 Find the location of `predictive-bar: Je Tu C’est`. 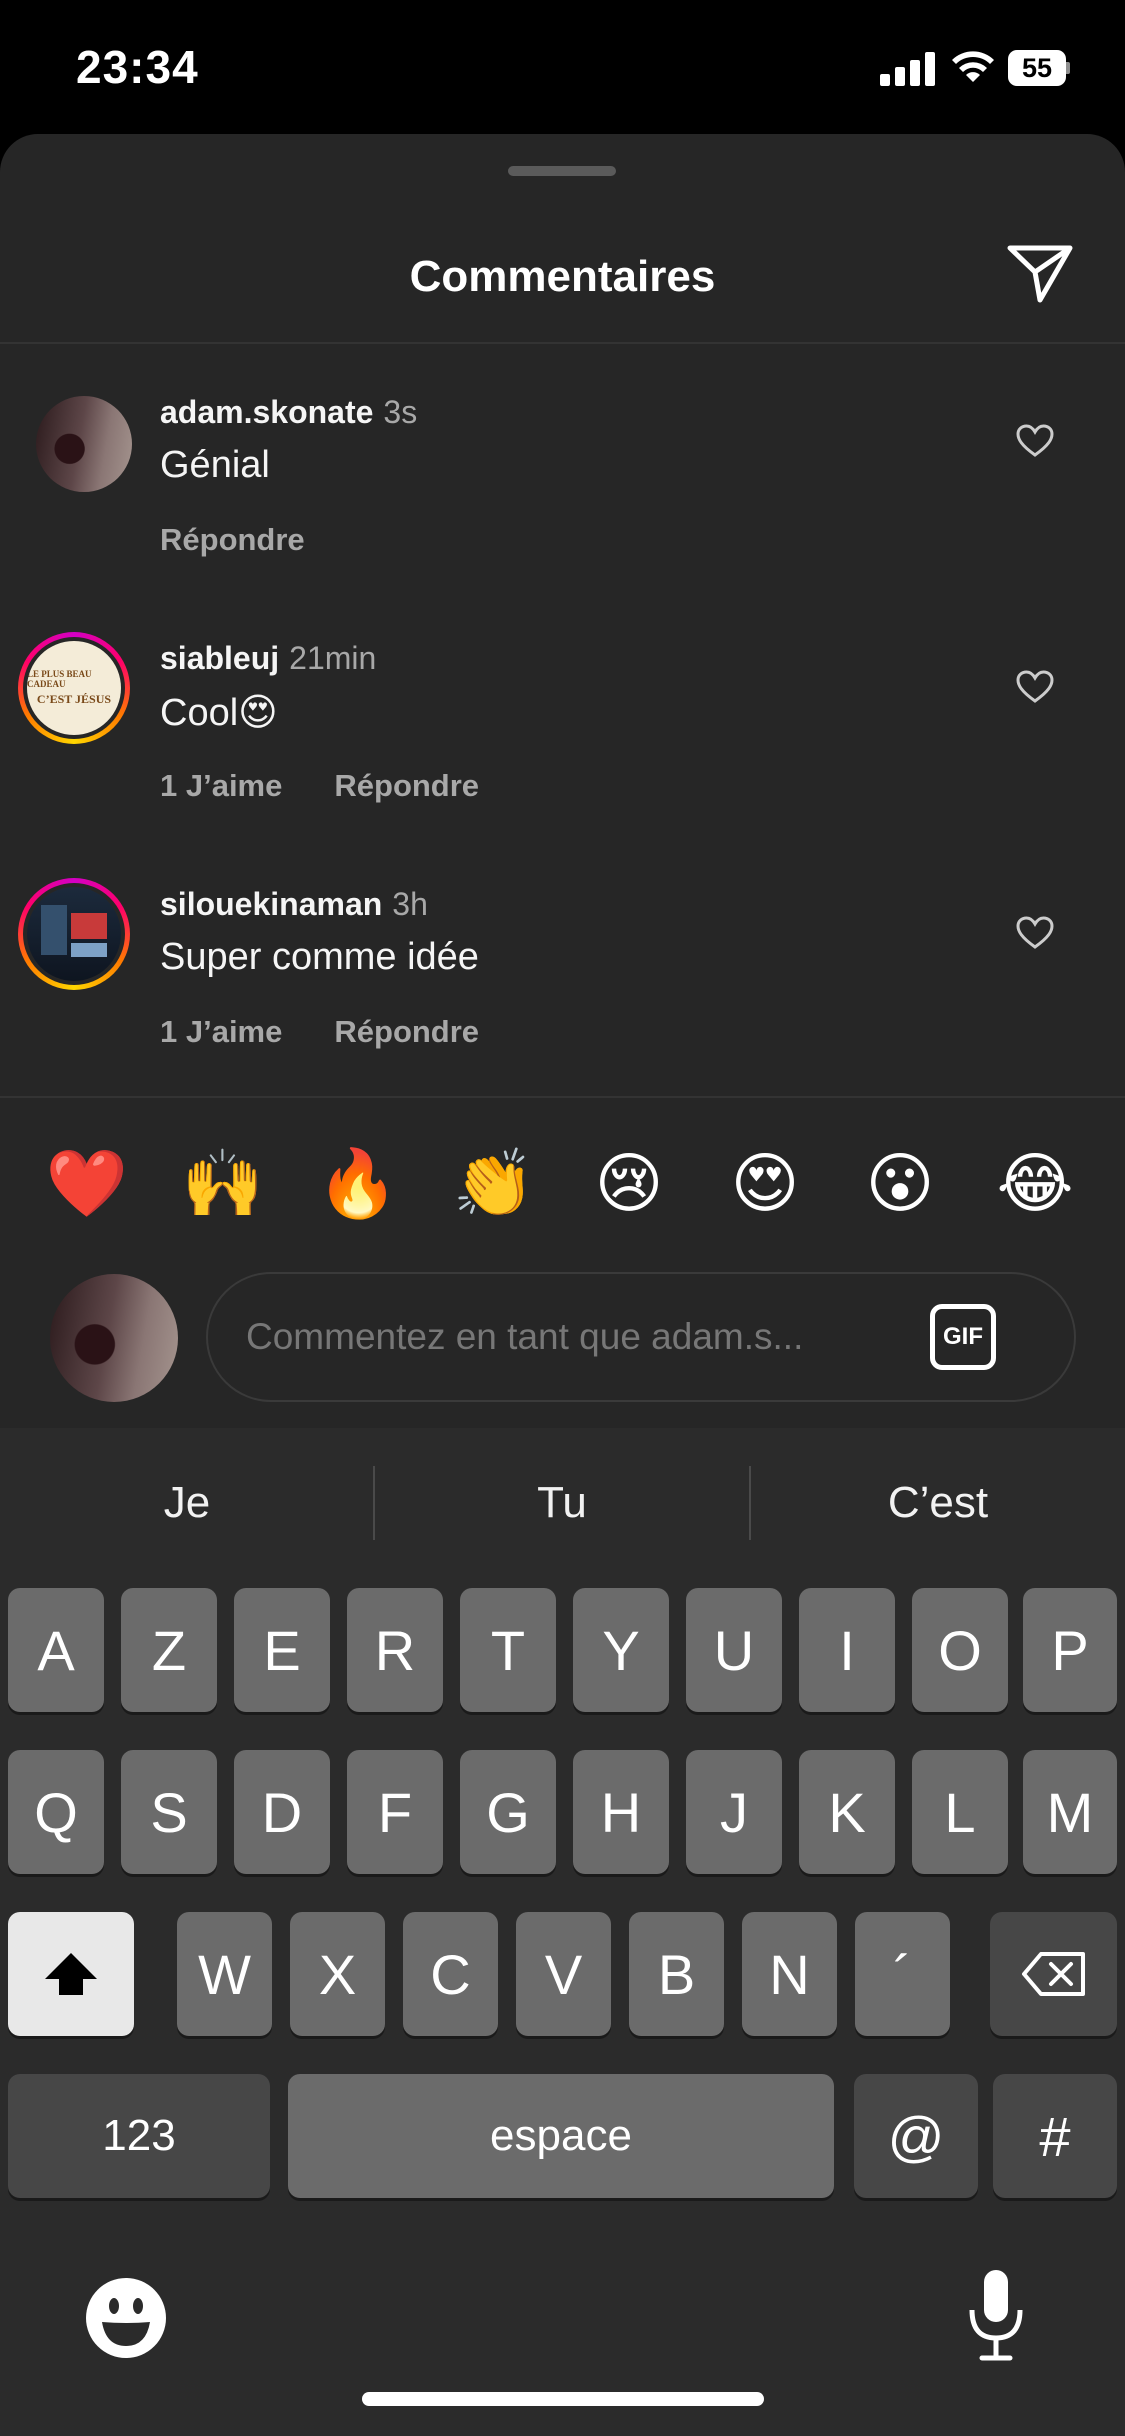

predictive-bar: Je Tu C’est is located at coordinates (562, 1503).